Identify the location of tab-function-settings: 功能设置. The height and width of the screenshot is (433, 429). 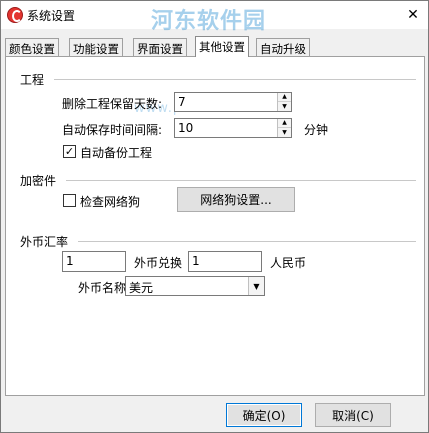
(96, 47).